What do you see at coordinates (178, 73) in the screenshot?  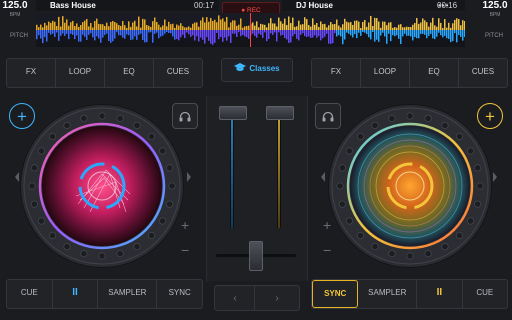 I see `left-tab-cues: CUES` at bounding box center [178, 73].